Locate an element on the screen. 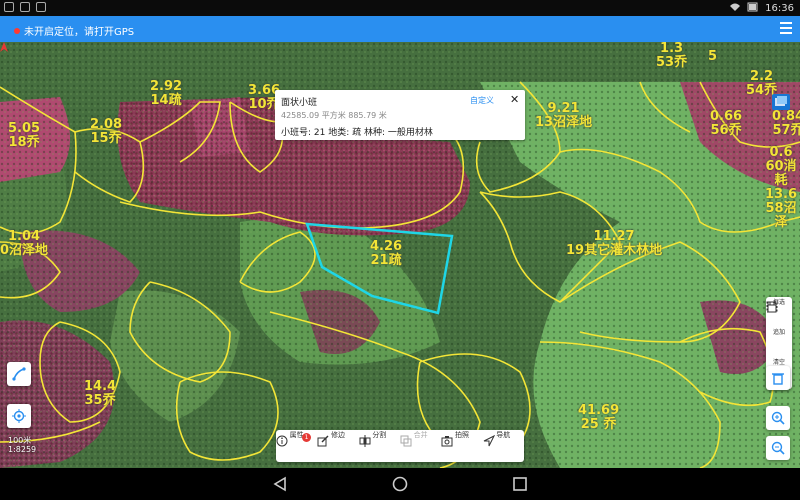  battery-icon is located at coordinates (753, 8).